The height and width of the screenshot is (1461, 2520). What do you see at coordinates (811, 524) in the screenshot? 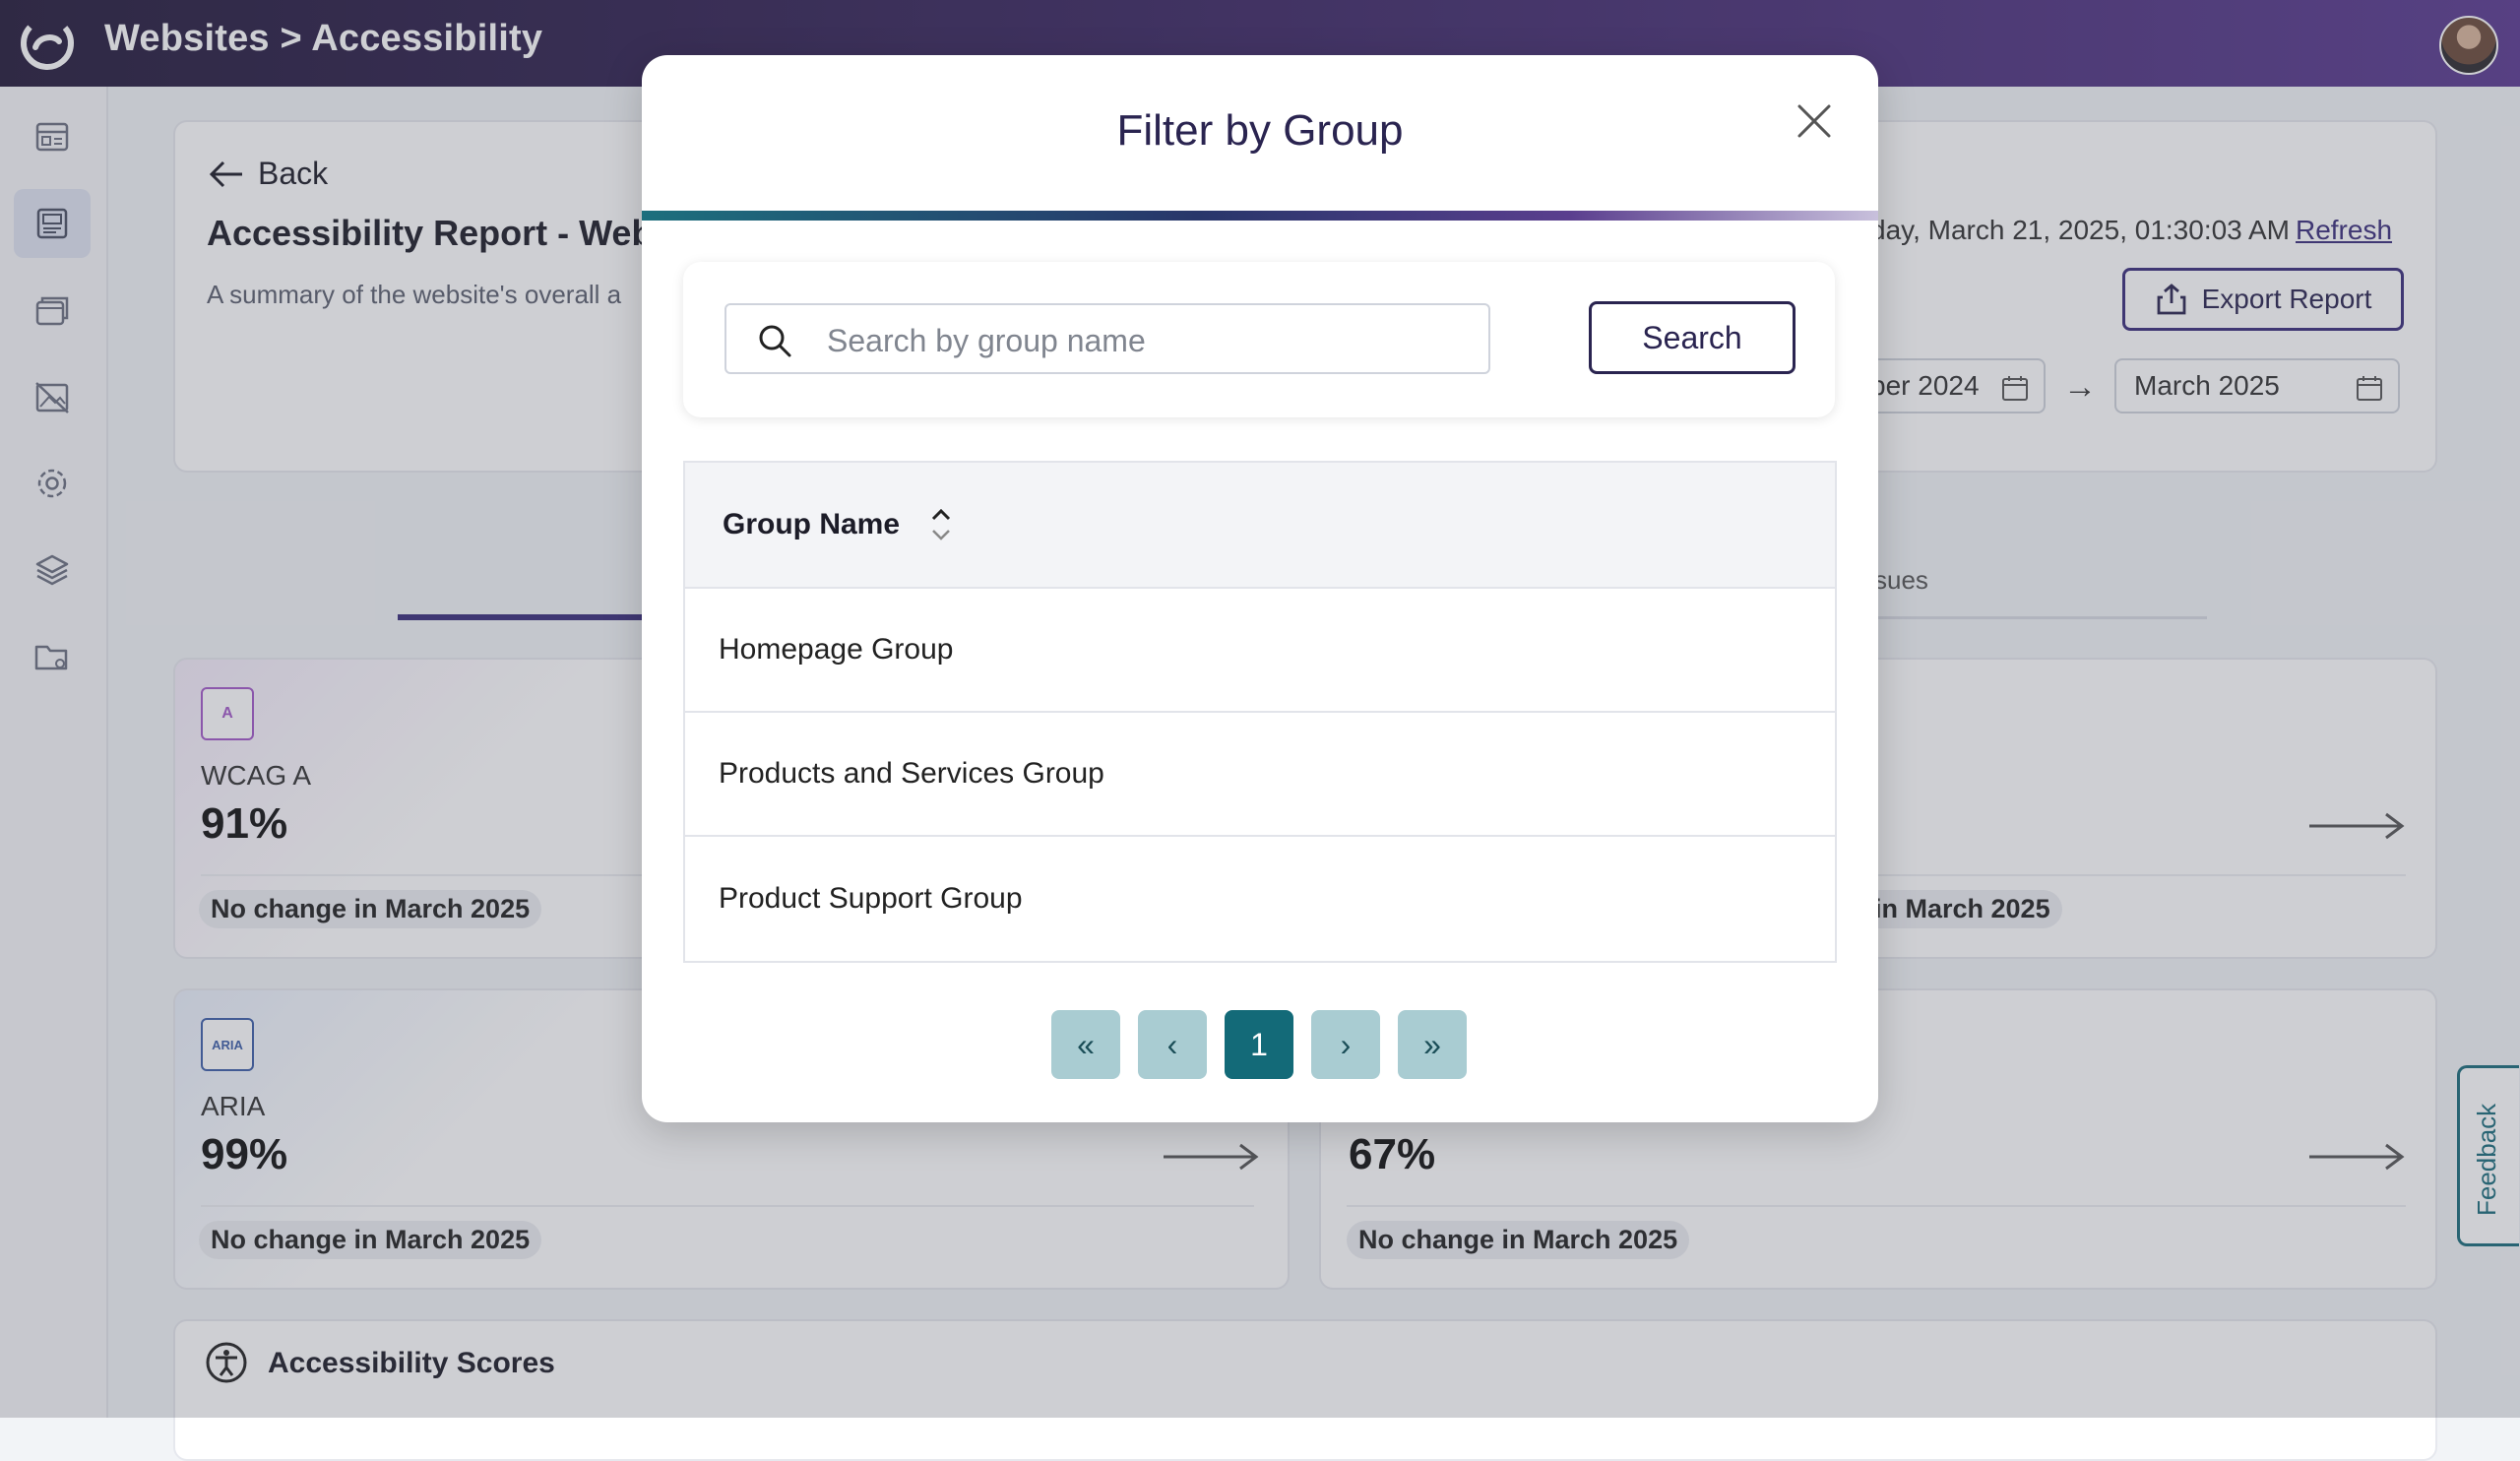
I see `column-header-group-name: Group Name` at bounding box center [811, 524].